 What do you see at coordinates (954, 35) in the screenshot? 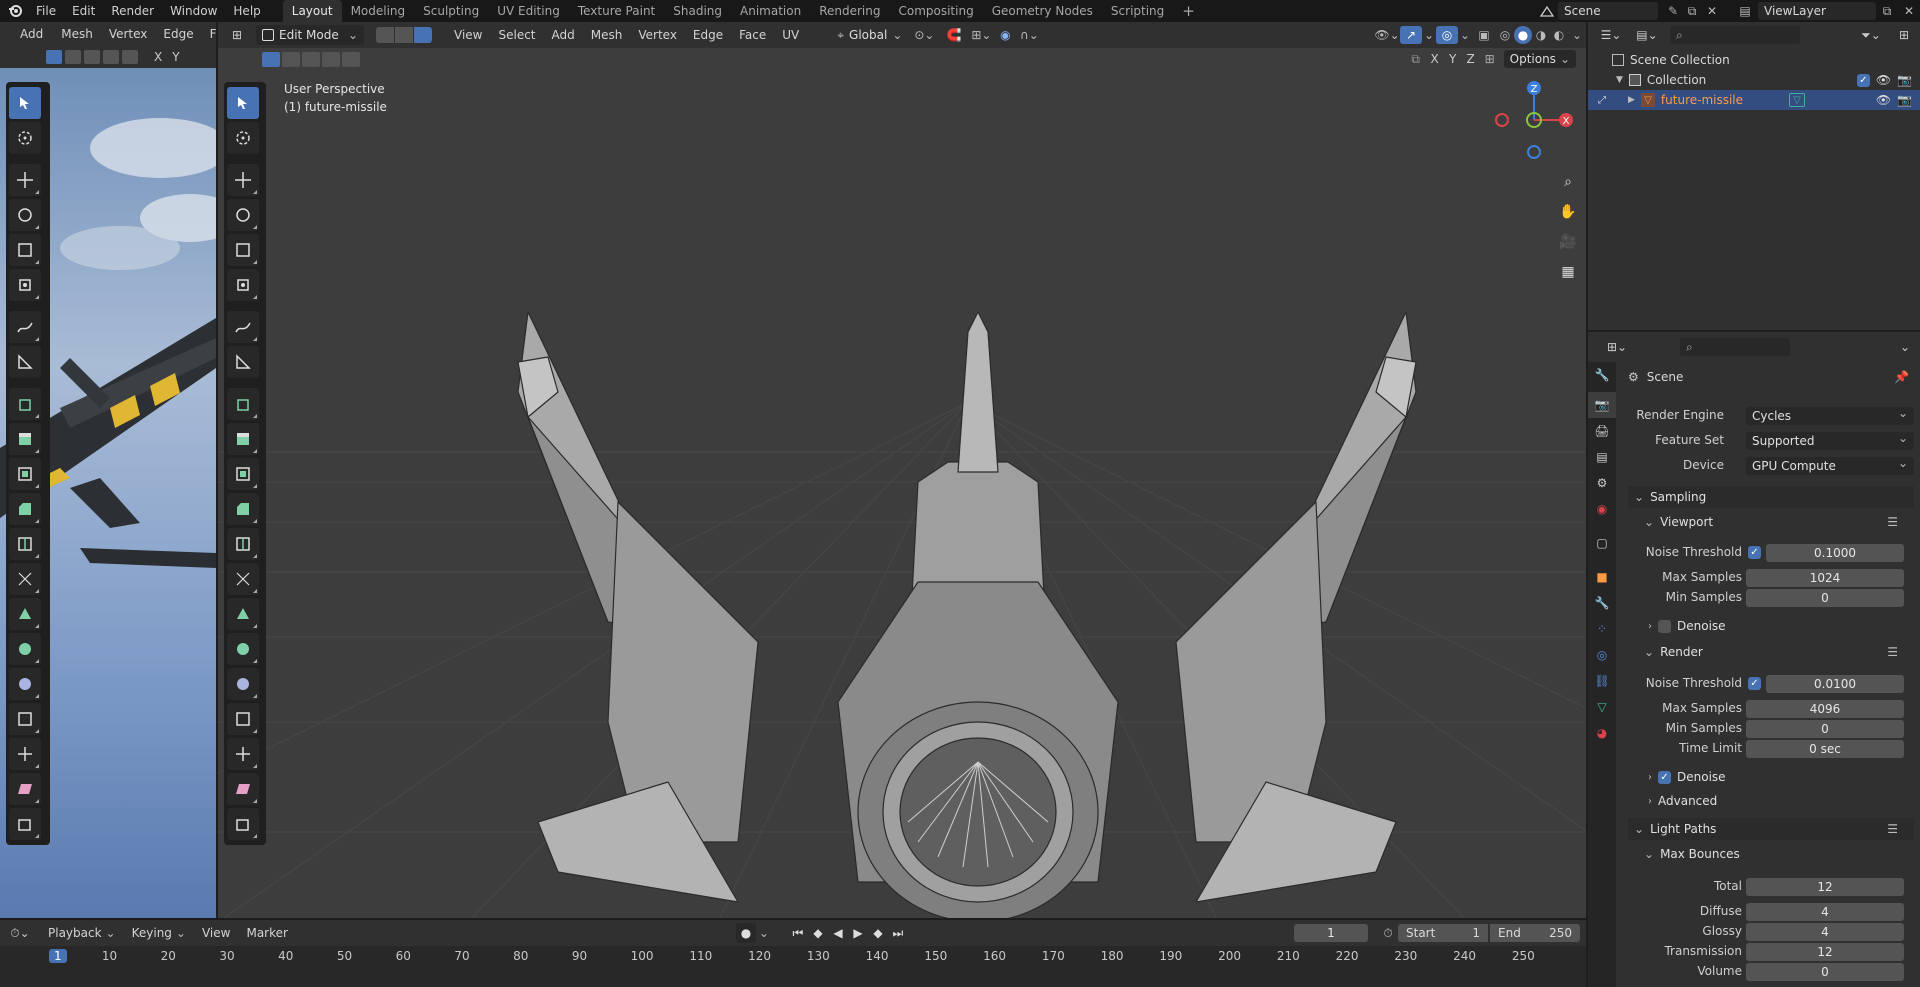
I see `snap-icon: 🧲` at bounding box center [954, 35].